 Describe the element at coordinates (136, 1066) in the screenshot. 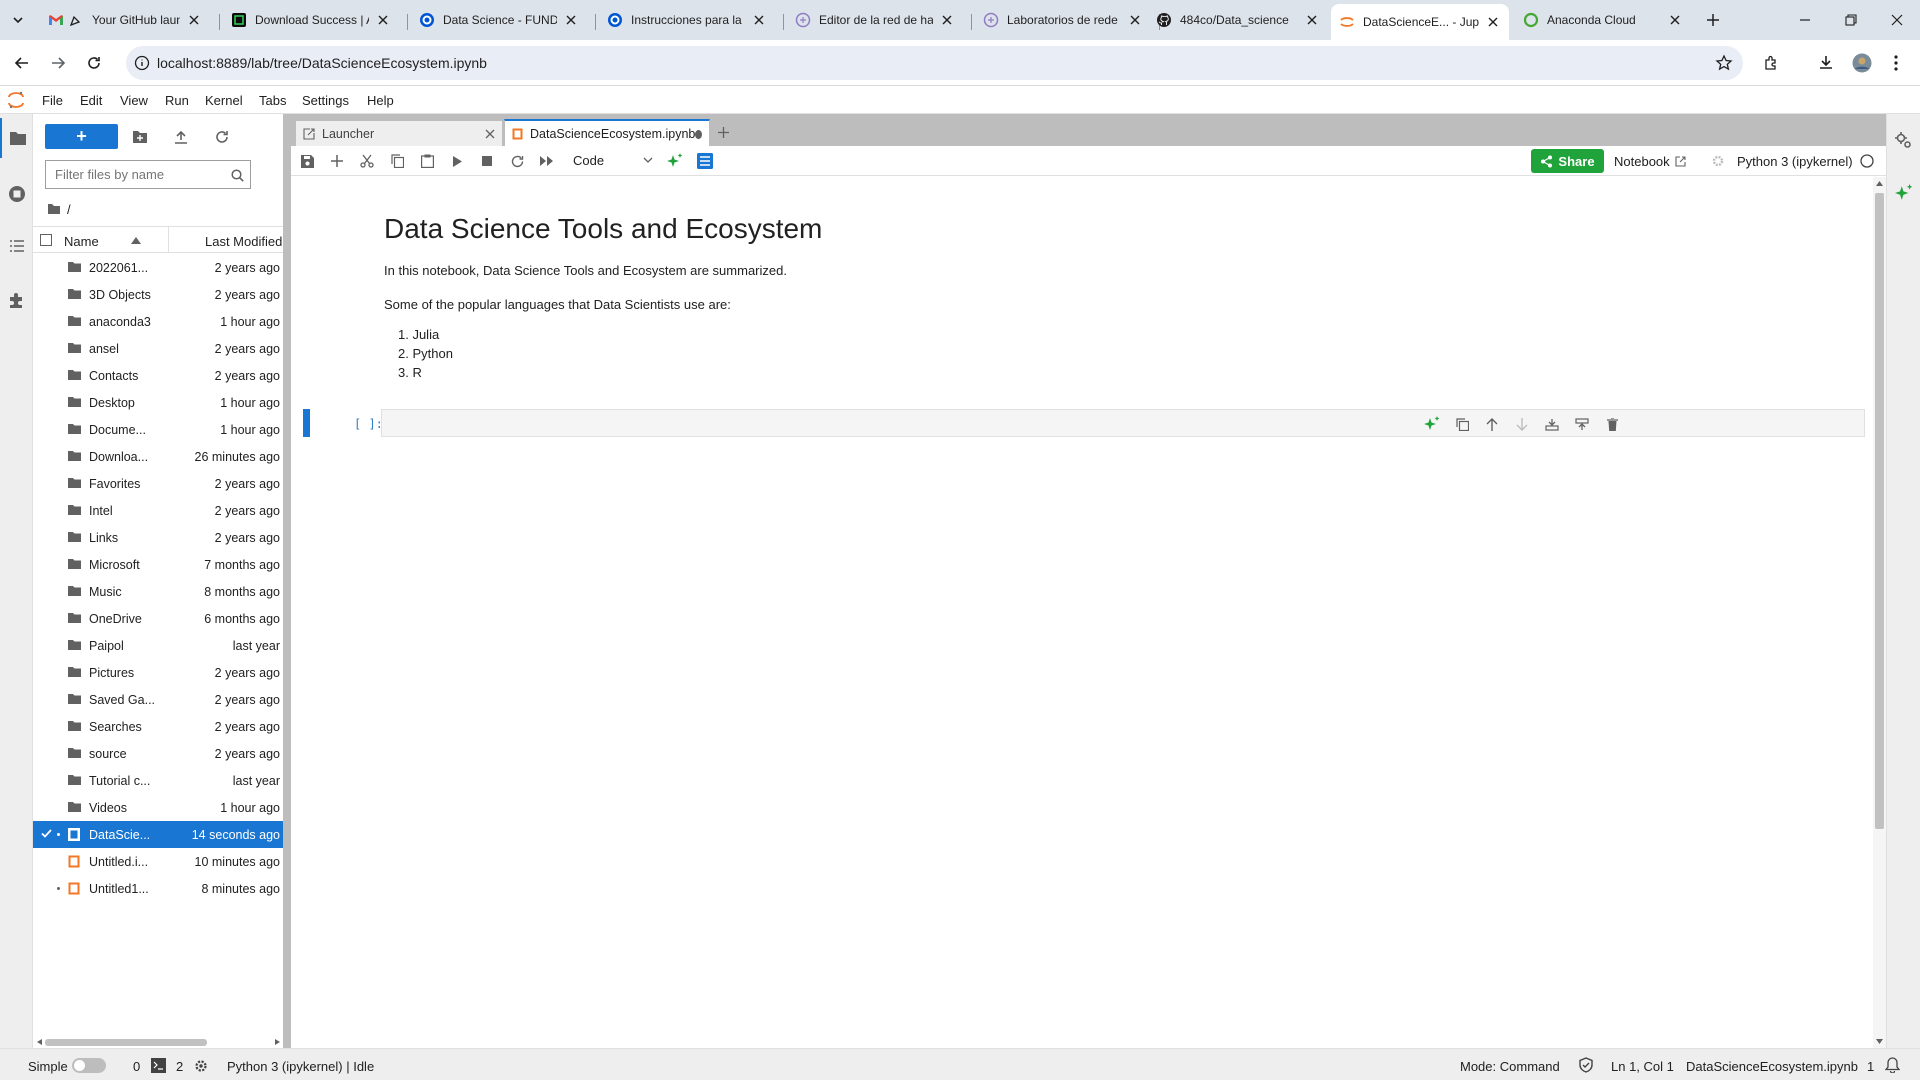

I see `terminal-count: 0` at that location.